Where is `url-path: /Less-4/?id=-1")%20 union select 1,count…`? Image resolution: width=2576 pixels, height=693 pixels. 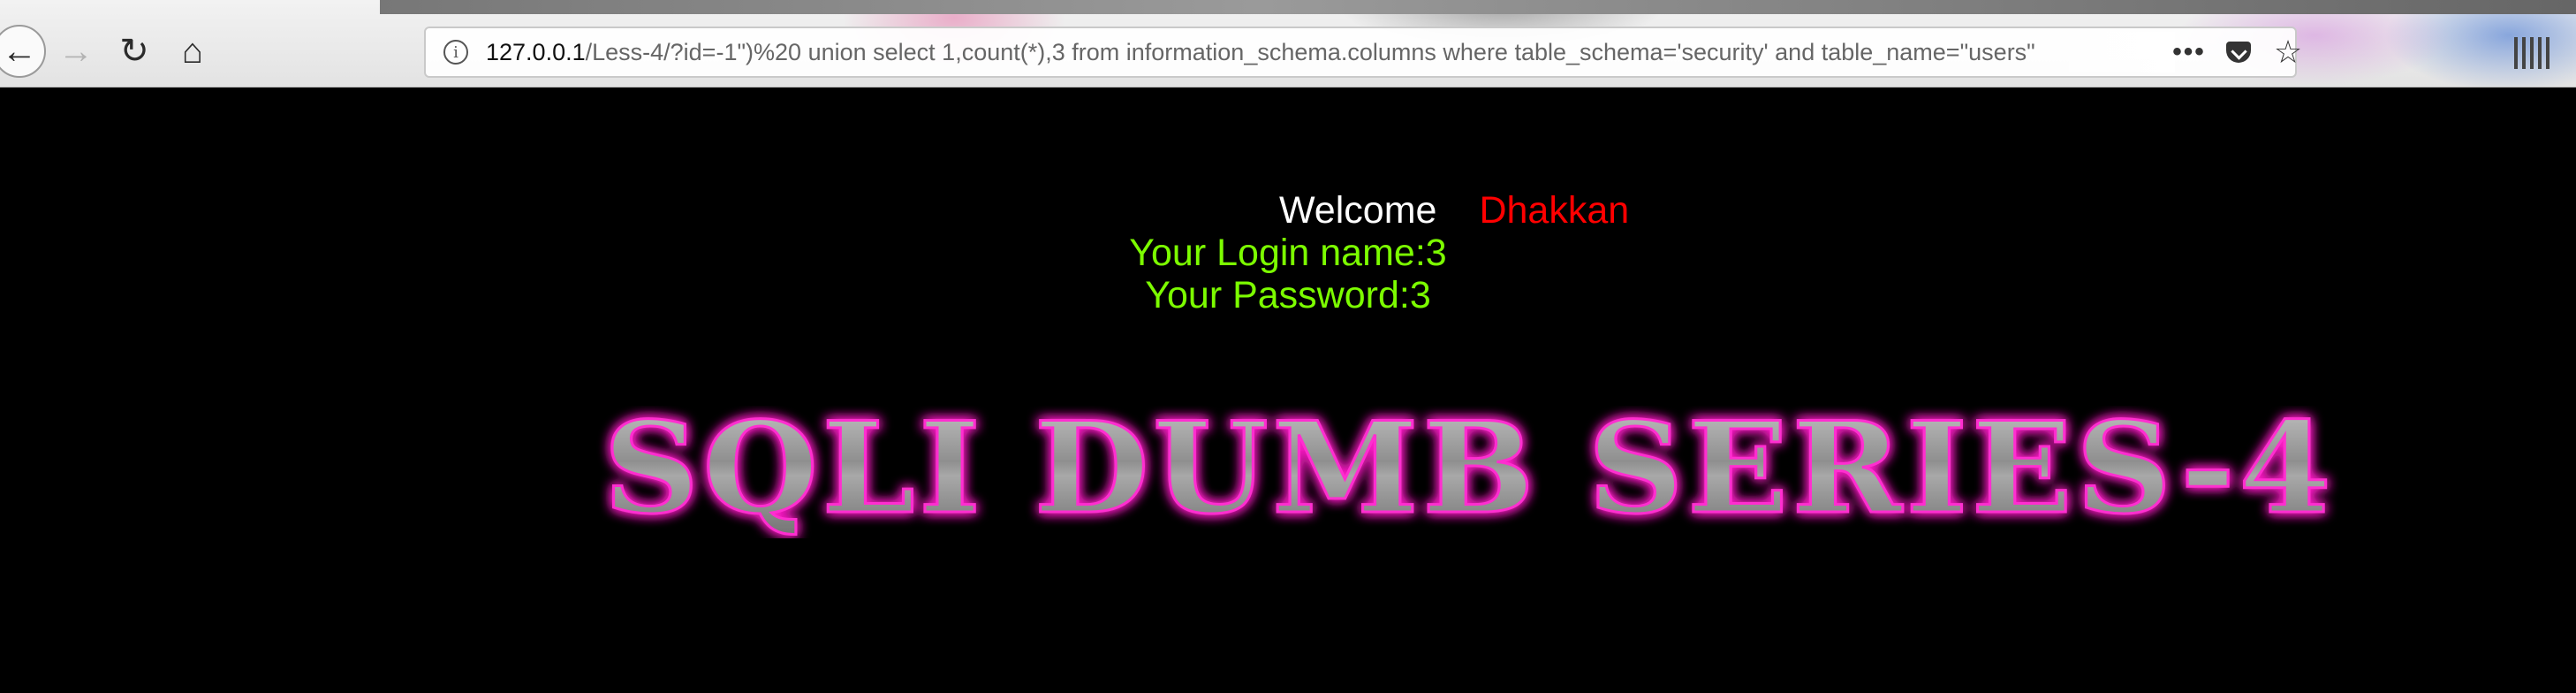
url-path: /Less-4/?id=-1")%20 union select 1,count… is located at coordinates (1310, 52).